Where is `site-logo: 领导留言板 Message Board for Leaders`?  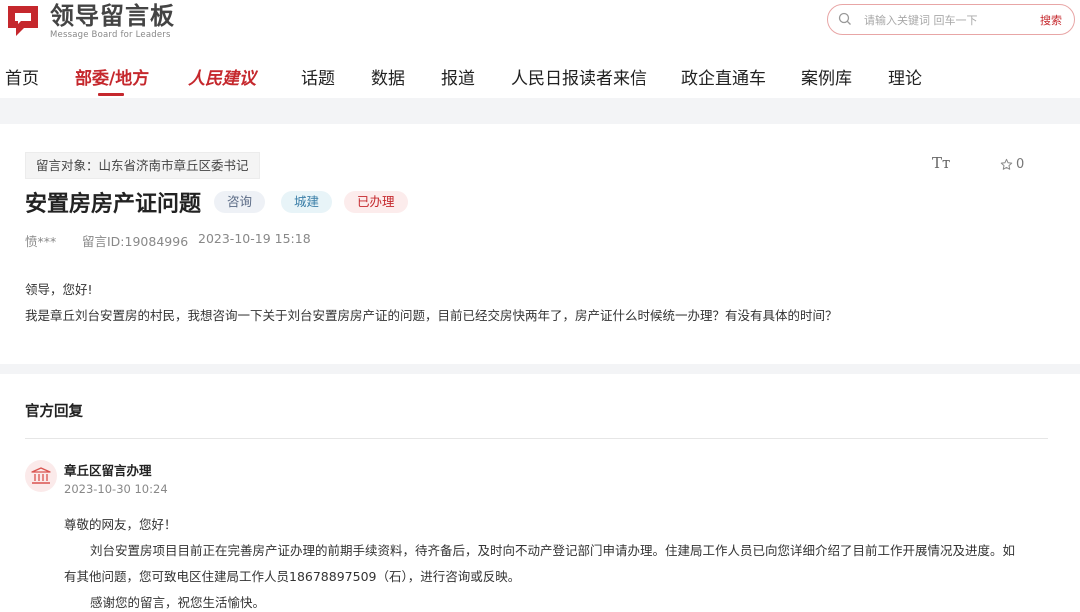 site-logo: 领导留言板 Message Board for Leaders is located at coordinates (89, 21).